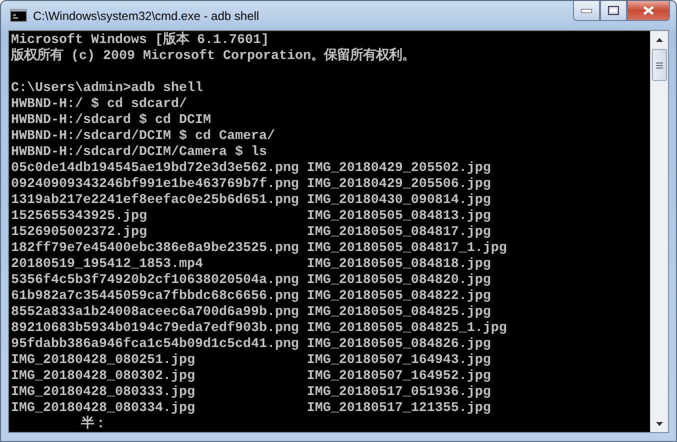 The width and height of the screenshot is (677, 442). What do you see at coordinates (659, 424) in the screenshot?
I see `scroll-down-icon` at bounding box center [659, 424].